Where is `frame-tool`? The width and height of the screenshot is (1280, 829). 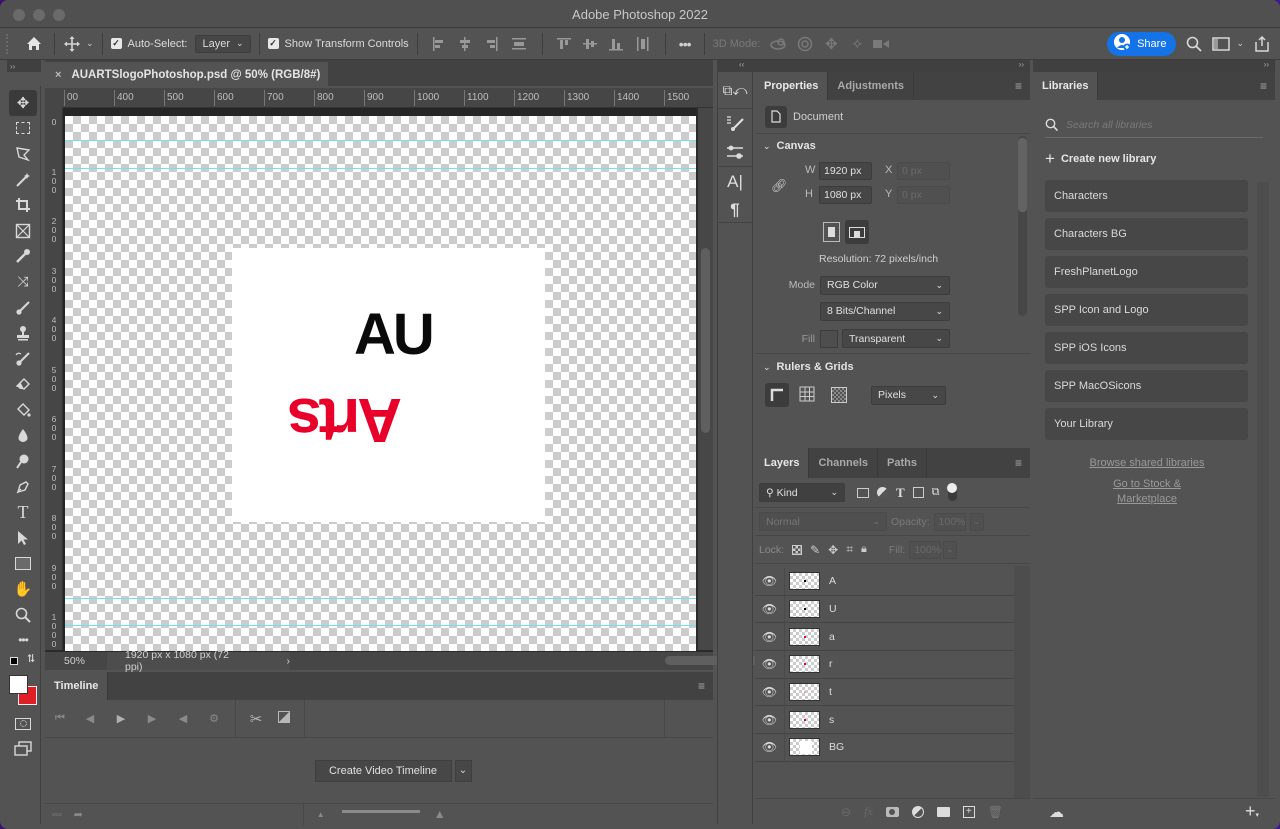
frame-tool is located at coordinates (23, 231).